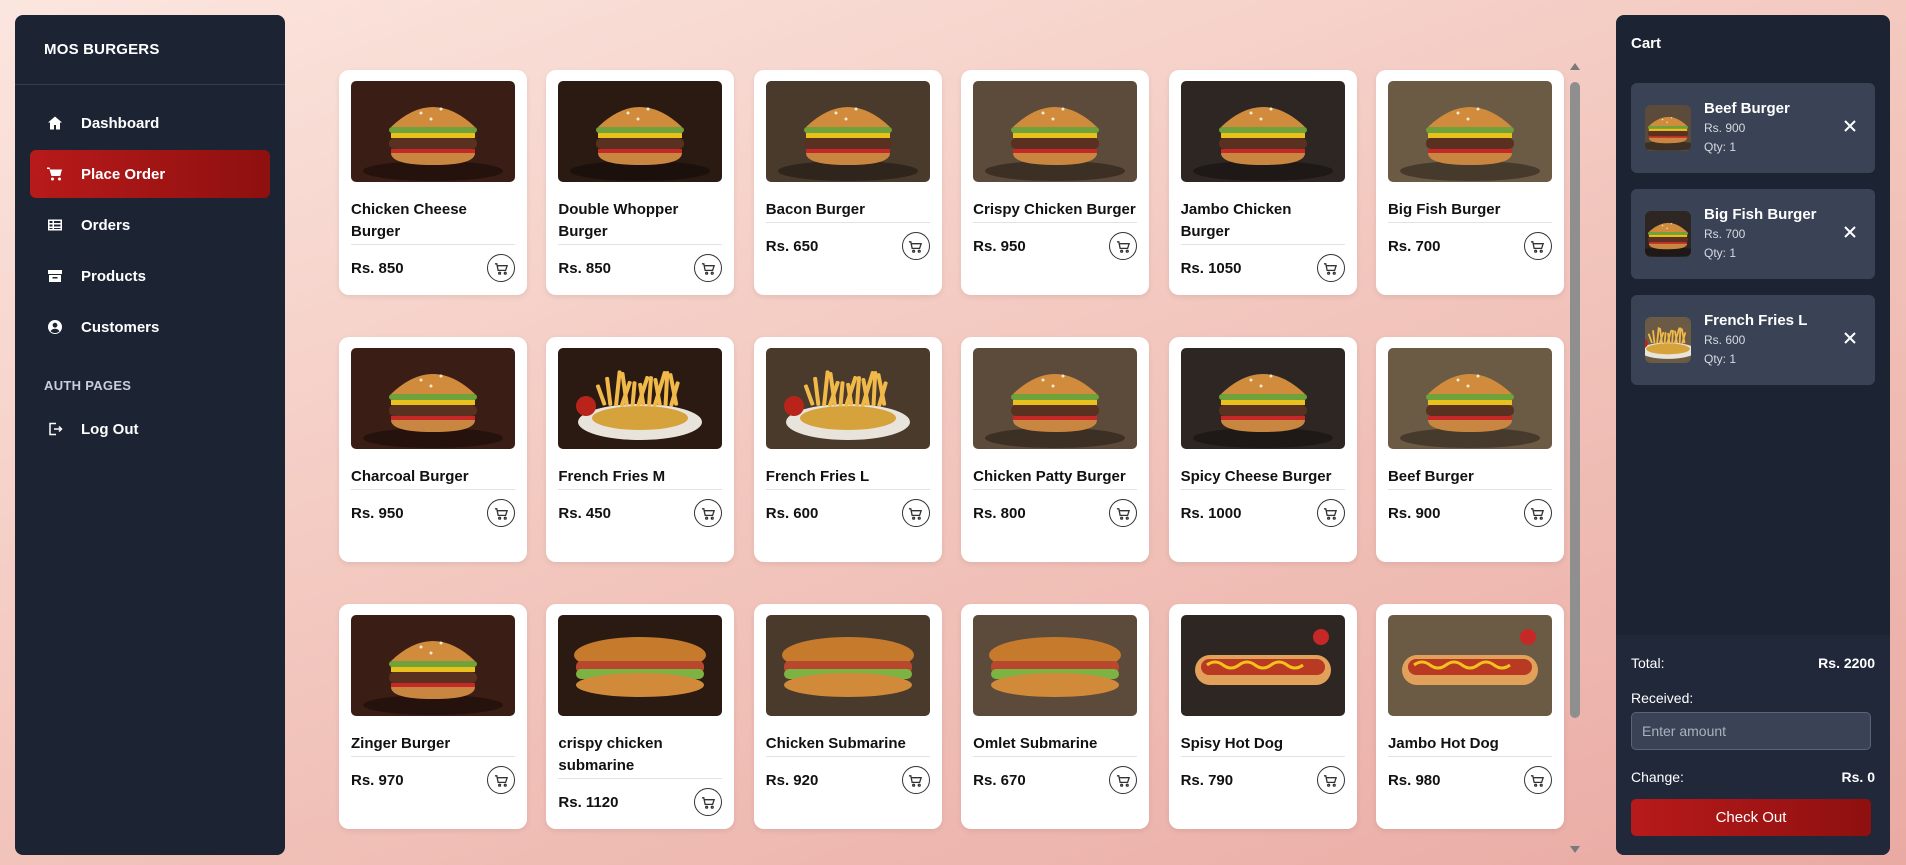 This screenshot has height=865, width=1906. Describe the element at coordinates (1055, 745) in the screenshot. I see `product-name: Omlet Submarine` at that location.